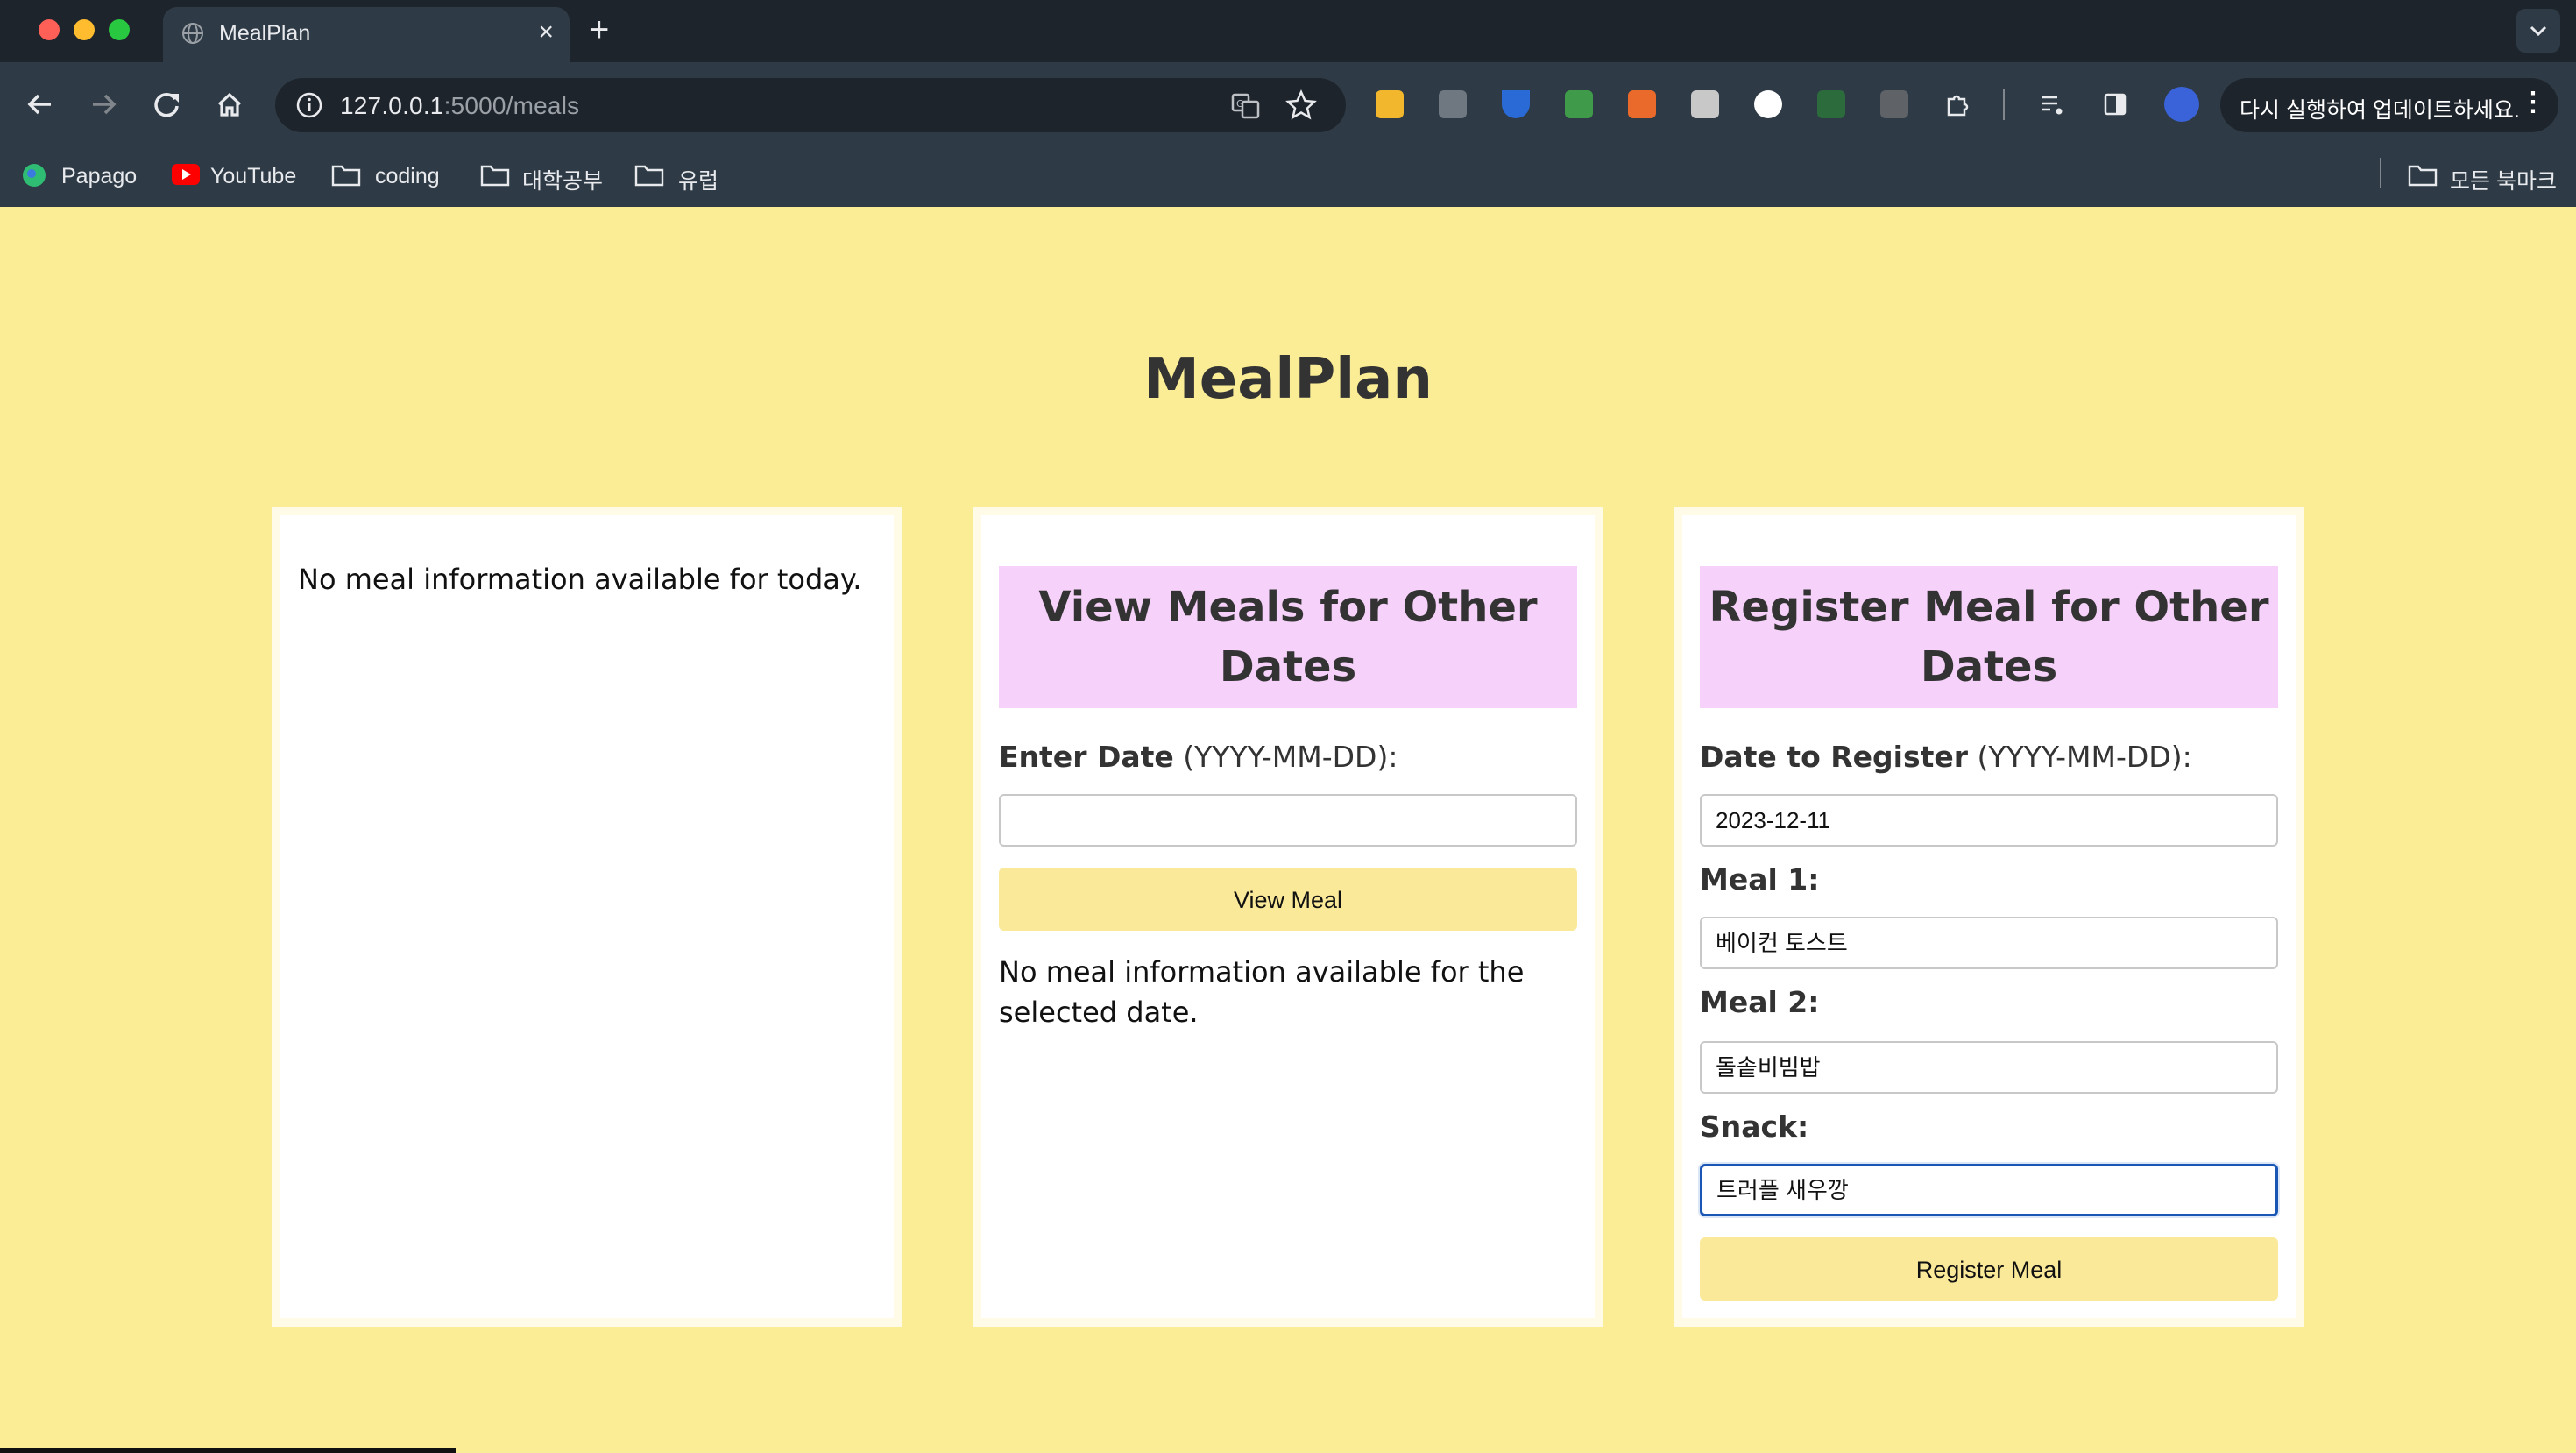 The height and width of the screenshot is (1453, 2576). I want to click on chevron-down-icon, so click(2538, 31).